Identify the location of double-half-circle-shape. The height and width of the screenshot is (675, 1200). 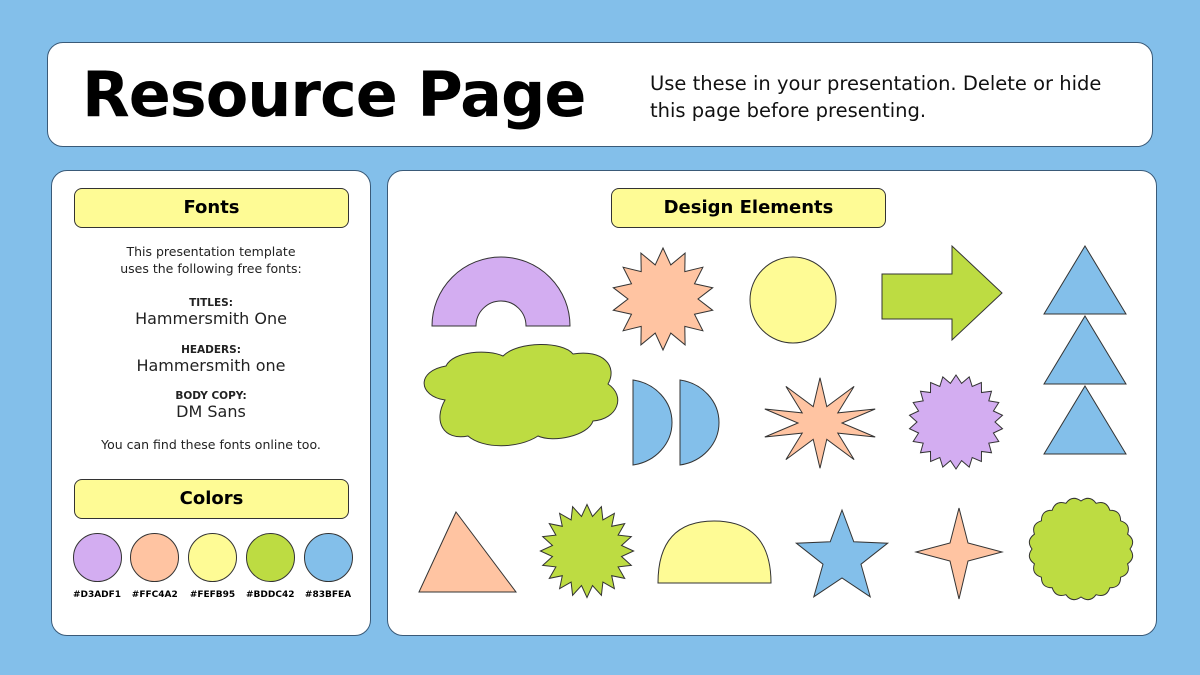
(676, 422).